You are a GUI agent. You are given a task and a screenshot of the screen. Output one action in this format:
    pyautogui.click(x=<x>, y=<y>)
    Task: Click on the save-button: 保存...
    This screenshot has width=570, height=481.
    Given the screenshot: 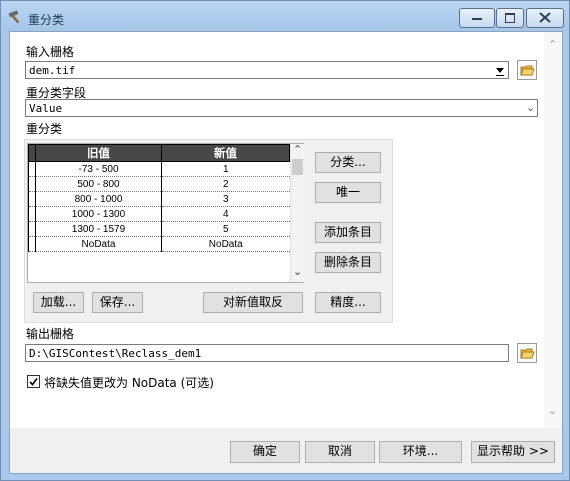 What is the action you would take?
    pyautogui.click(x=117, y=302)
    